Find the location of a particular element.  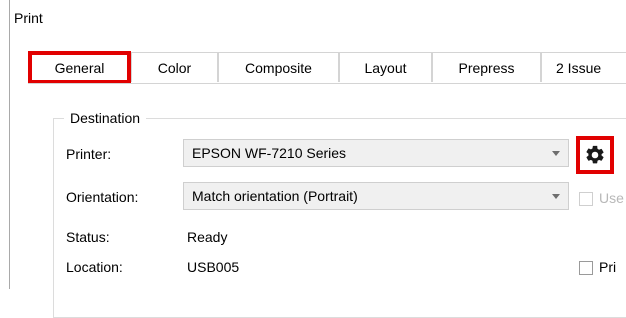

gear-icon is located at coordinates (595, 154).